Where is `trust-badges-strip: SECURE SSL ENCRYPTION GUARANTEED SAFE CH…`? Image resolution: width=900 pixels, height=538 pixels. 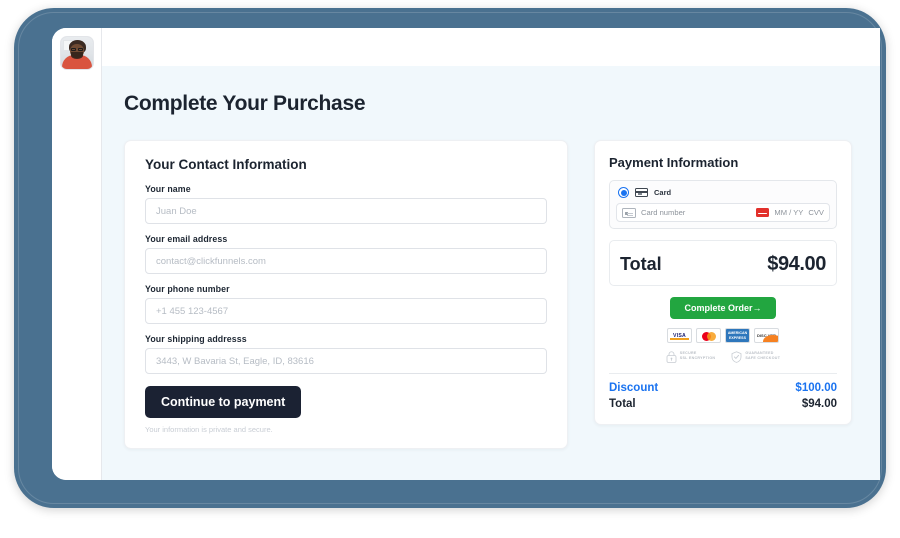
trust-badges-strip: SECURE SSL ENCRYPTION GUARANTEED SAFE CH… is located at coordinates (723, 356).